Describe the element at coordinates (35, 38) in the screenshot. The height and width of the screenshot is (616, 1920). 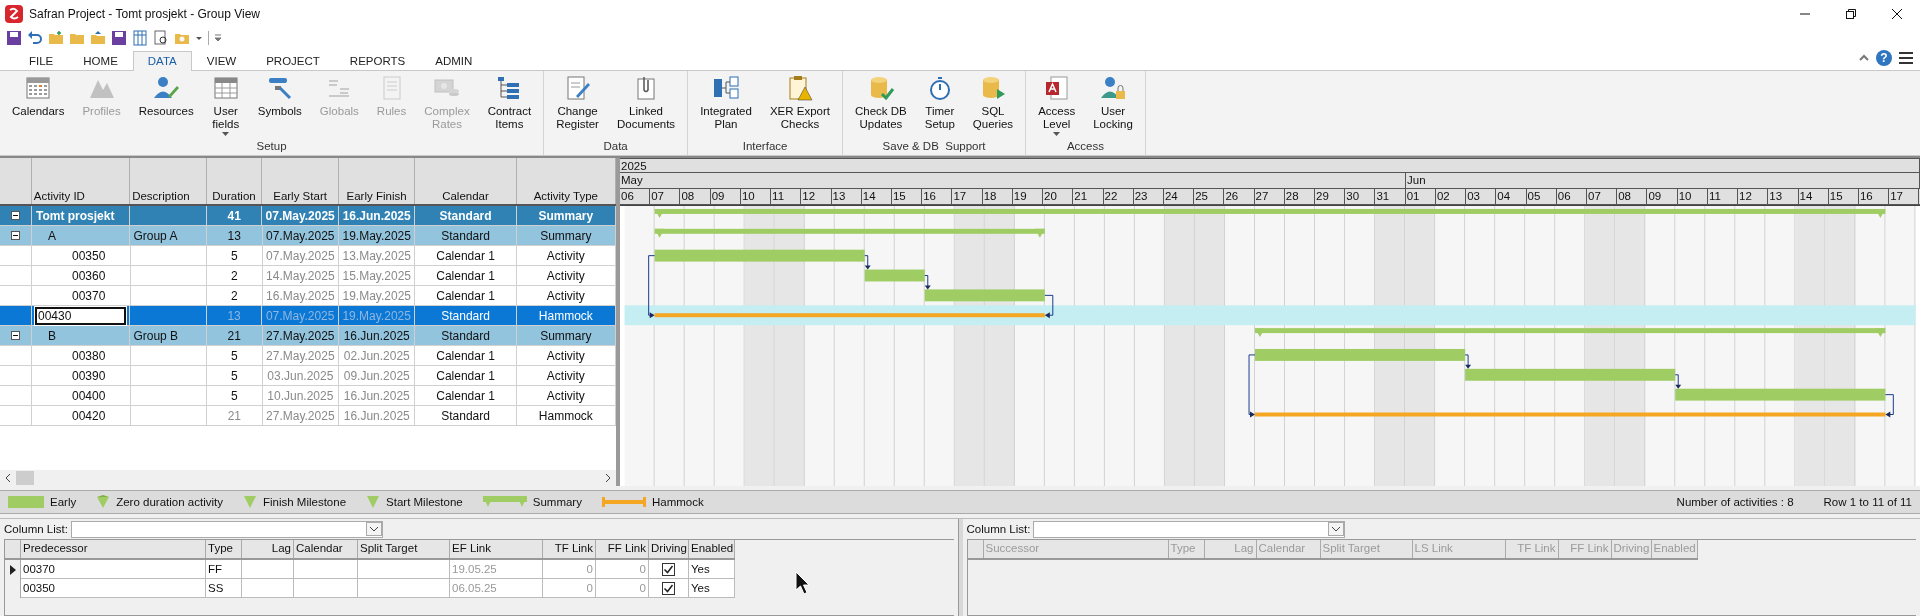
I see `undo-icon` at that location.